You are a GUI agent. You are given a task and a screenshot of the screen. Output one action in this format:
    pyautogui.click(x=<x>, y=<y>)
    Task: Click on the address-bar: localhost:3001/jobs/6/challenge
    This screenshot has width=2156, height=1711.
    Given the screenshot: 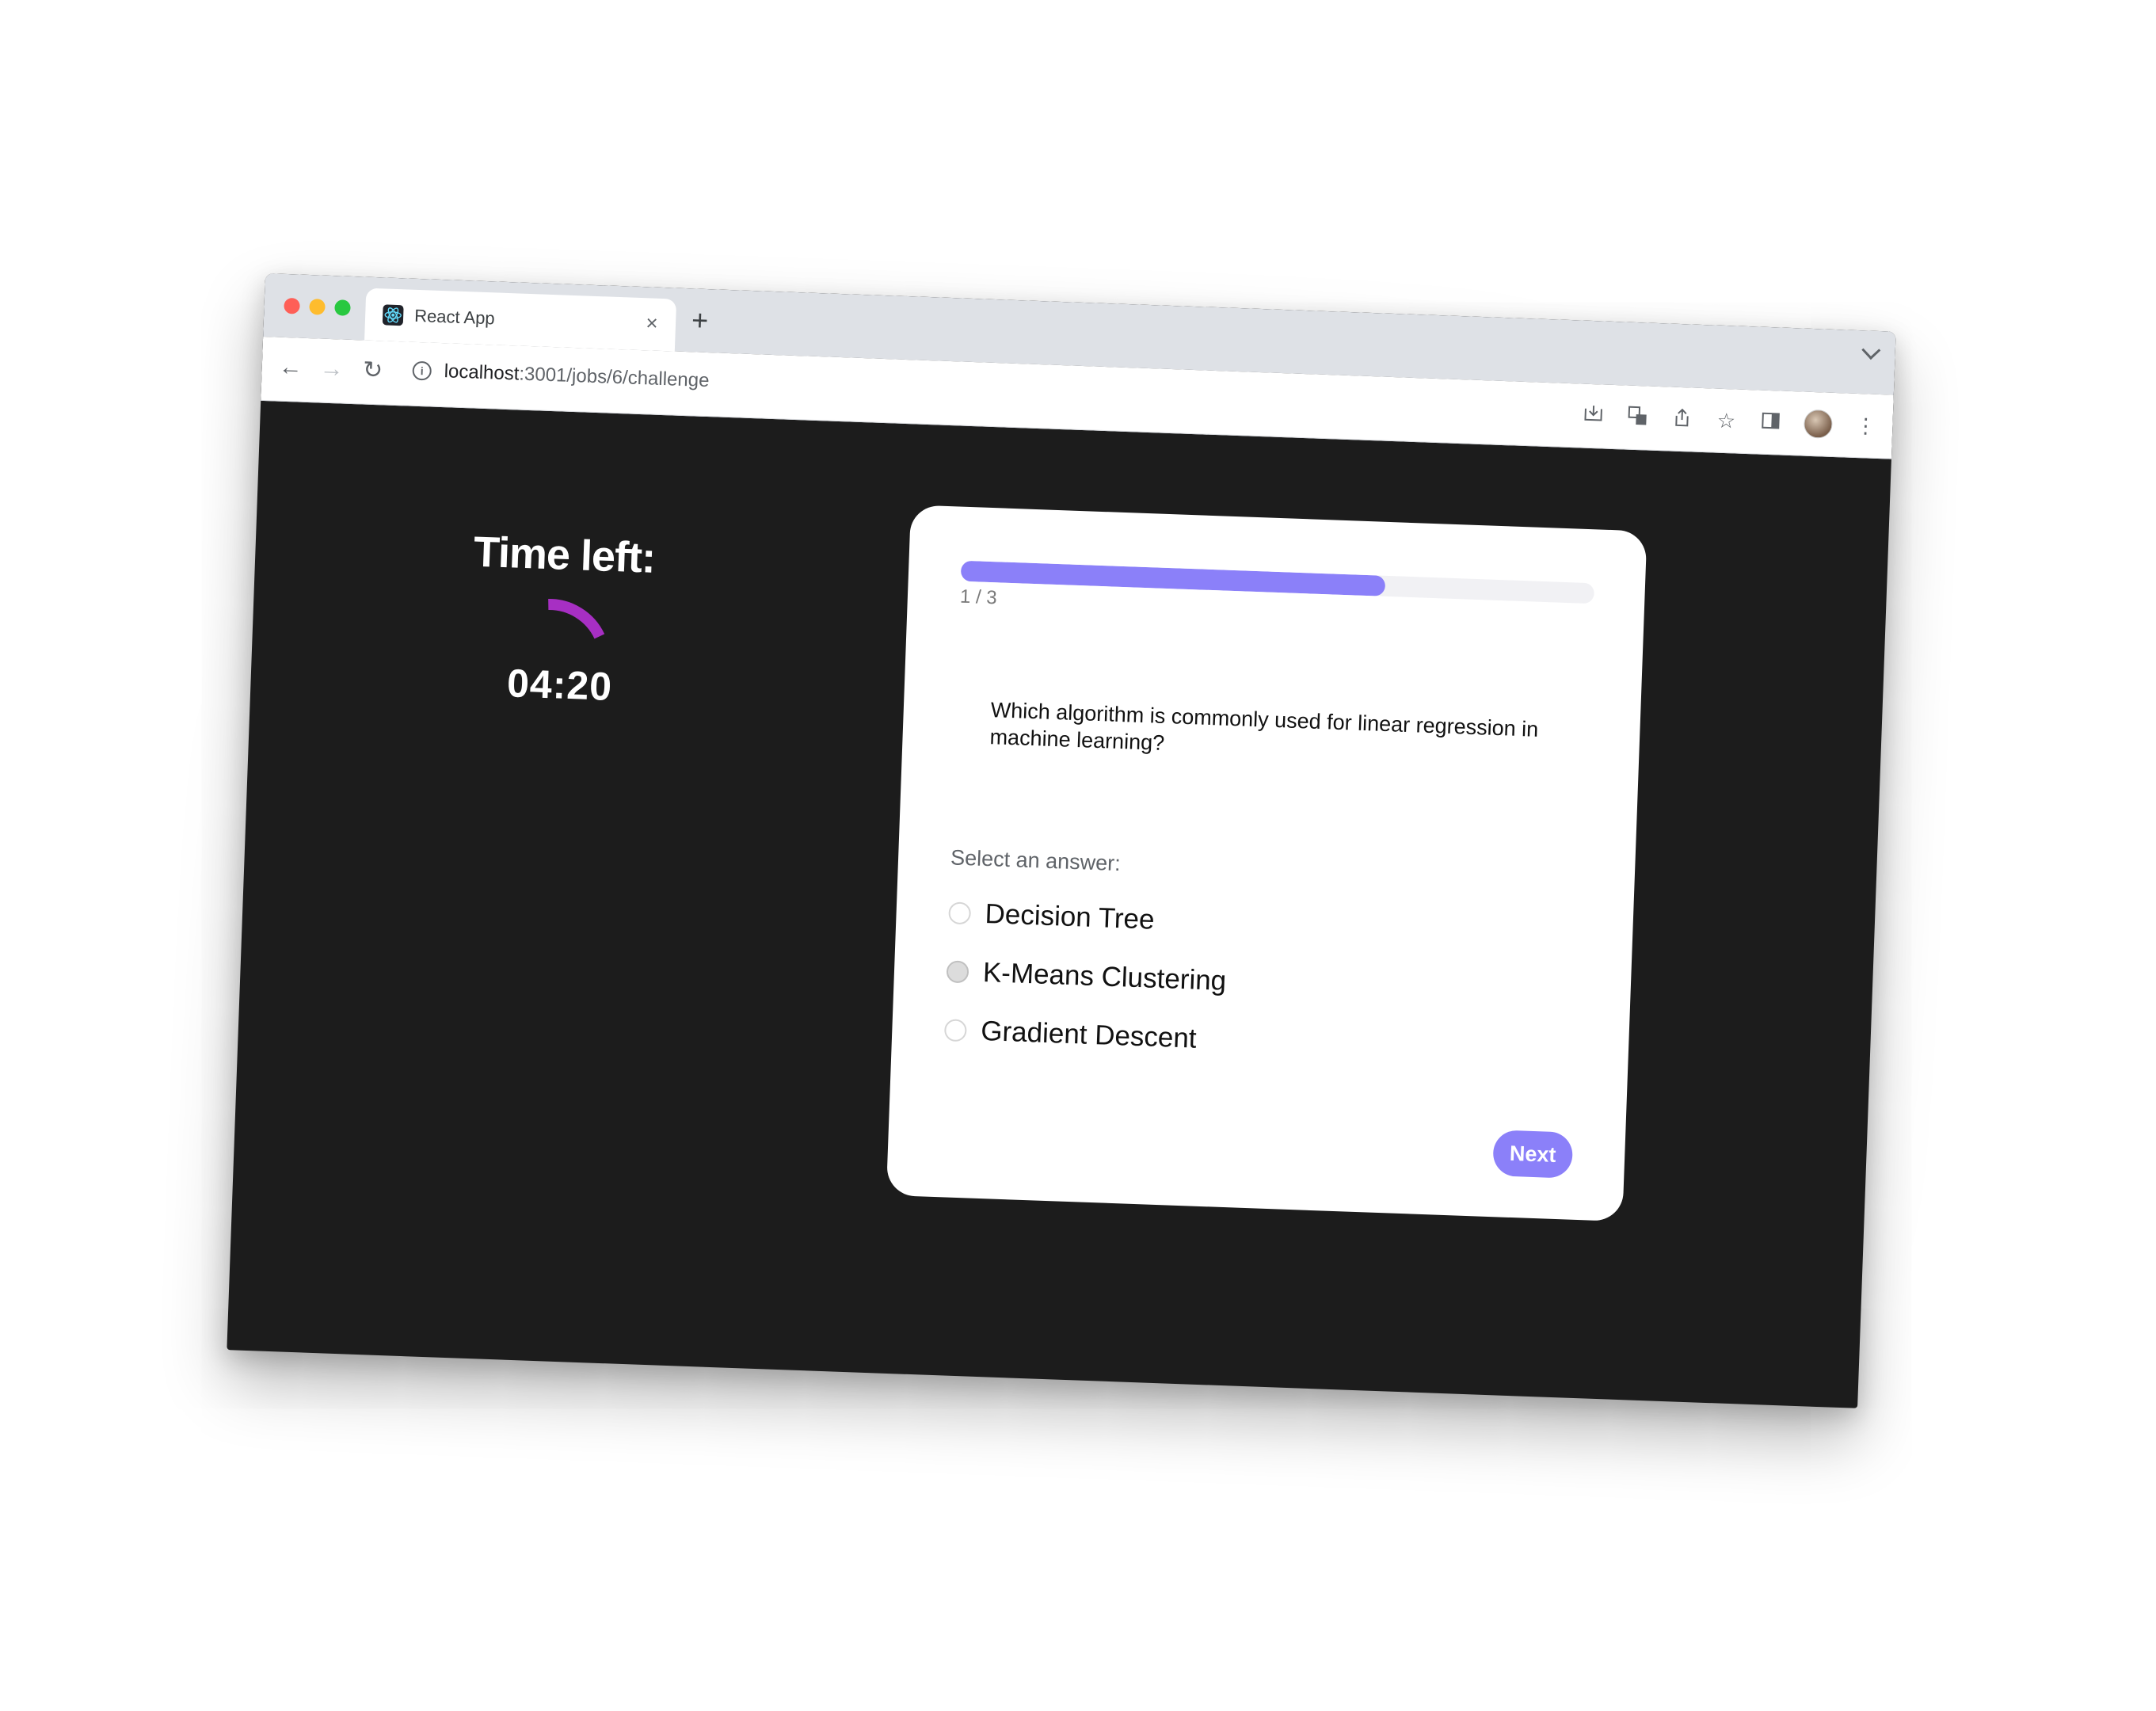 What is the action you would take?
    pyautogui.click(x=577, y=376)
    